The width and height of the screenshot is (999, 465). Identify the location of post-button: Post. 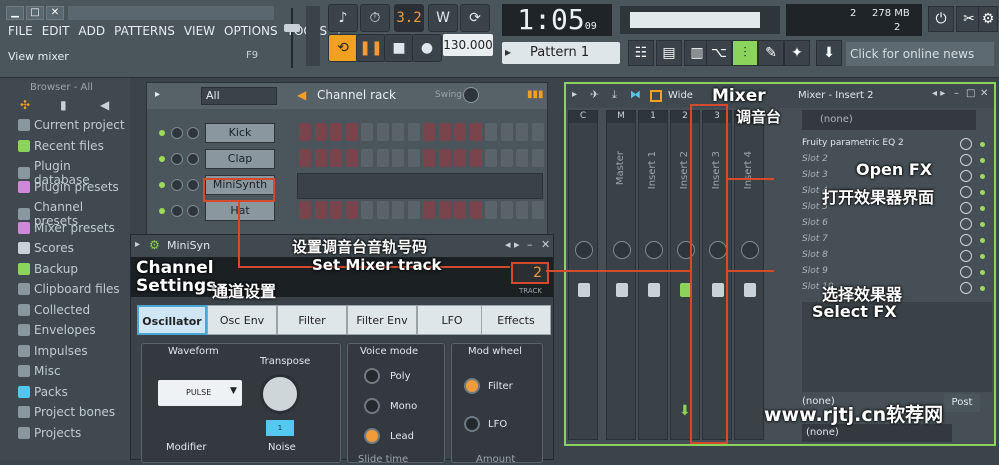
(962, 403).